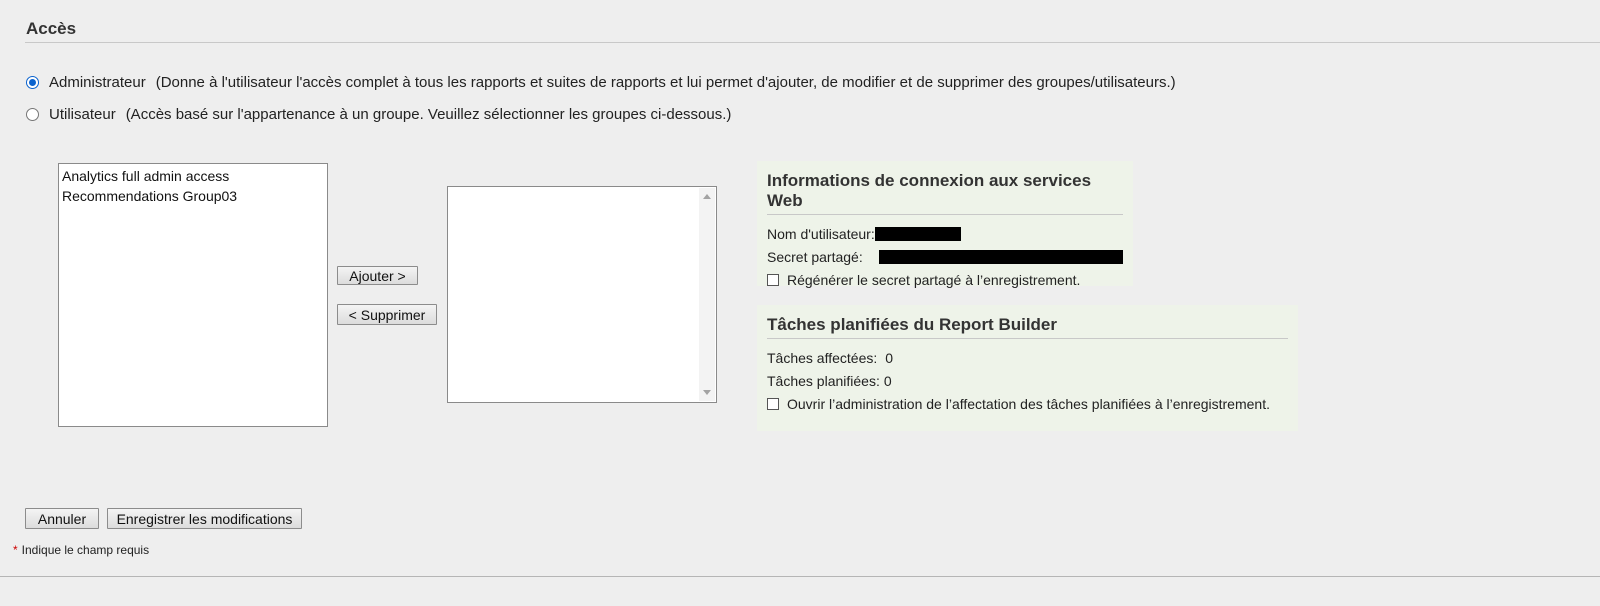 Image resolution: width=1600 pixels, height=606 pixels. What do you see at coordinates (1027, 327) in the screenshot?
I see `report-builder-title: Tâches planifiées du Report Builder` at bounding box center [1027, 327].